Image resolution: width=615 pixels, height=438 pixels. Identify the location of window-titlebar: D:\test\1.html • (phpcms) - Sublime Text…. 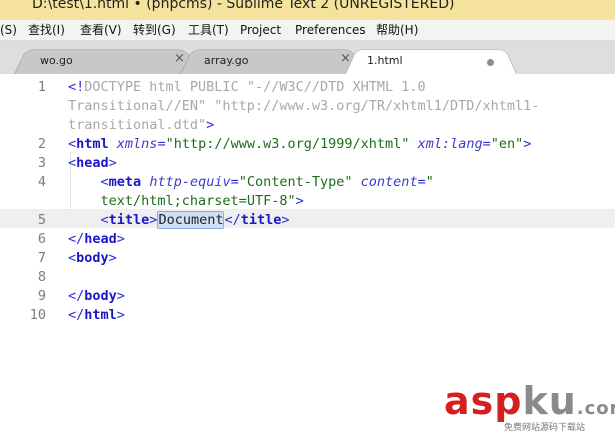
(307, 10).